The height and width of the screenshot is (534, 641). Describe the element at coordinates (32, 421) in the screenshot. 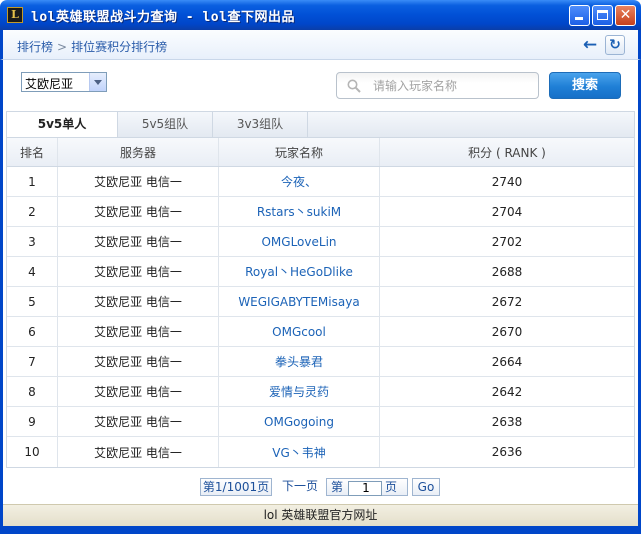

I see `rank-cell: 9` at that location.